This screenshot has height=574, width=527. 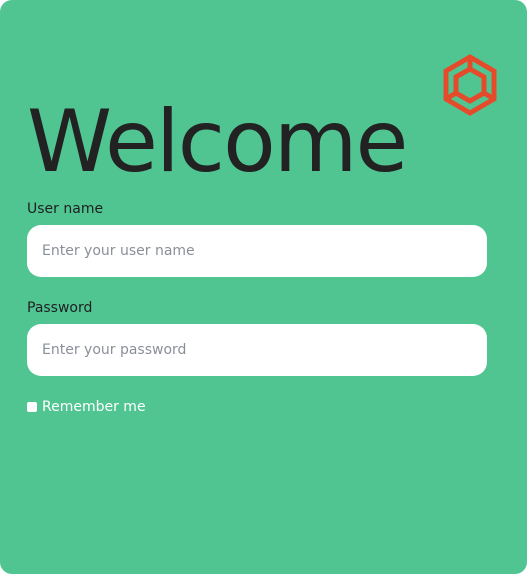 What do you see at coordinates (257, 251) in the screenshot?
I see `username-input` at bounding box center [257, 251].